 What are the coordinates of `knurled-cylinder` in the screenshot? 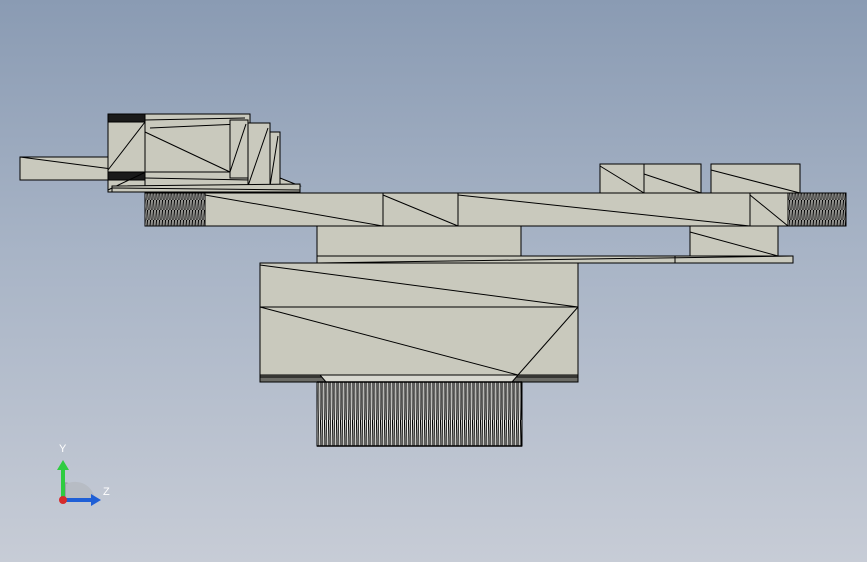 It's located at (419, 414).